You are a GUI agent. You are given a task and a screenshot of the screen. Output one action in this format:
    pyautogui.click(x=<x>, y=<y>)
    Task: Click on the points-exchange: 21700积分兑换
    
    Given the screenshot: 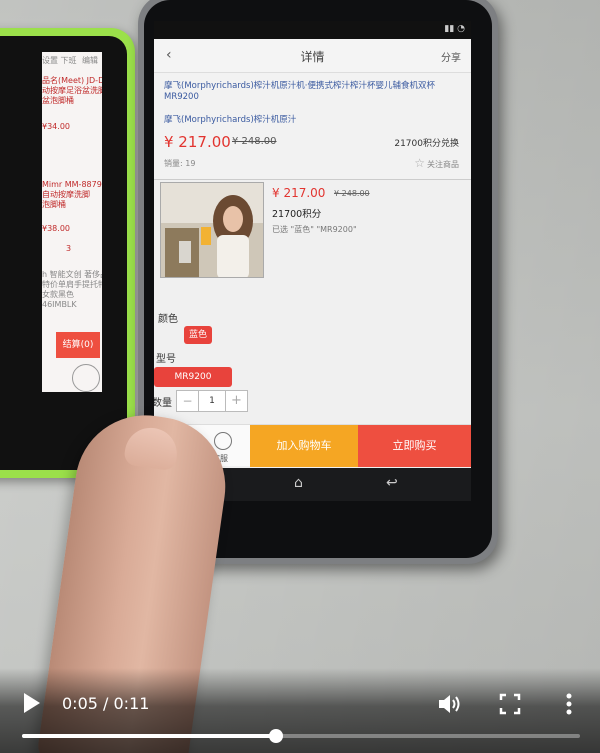 What is the action you would take?
    pyautogui.click(x=426, y=144)
    